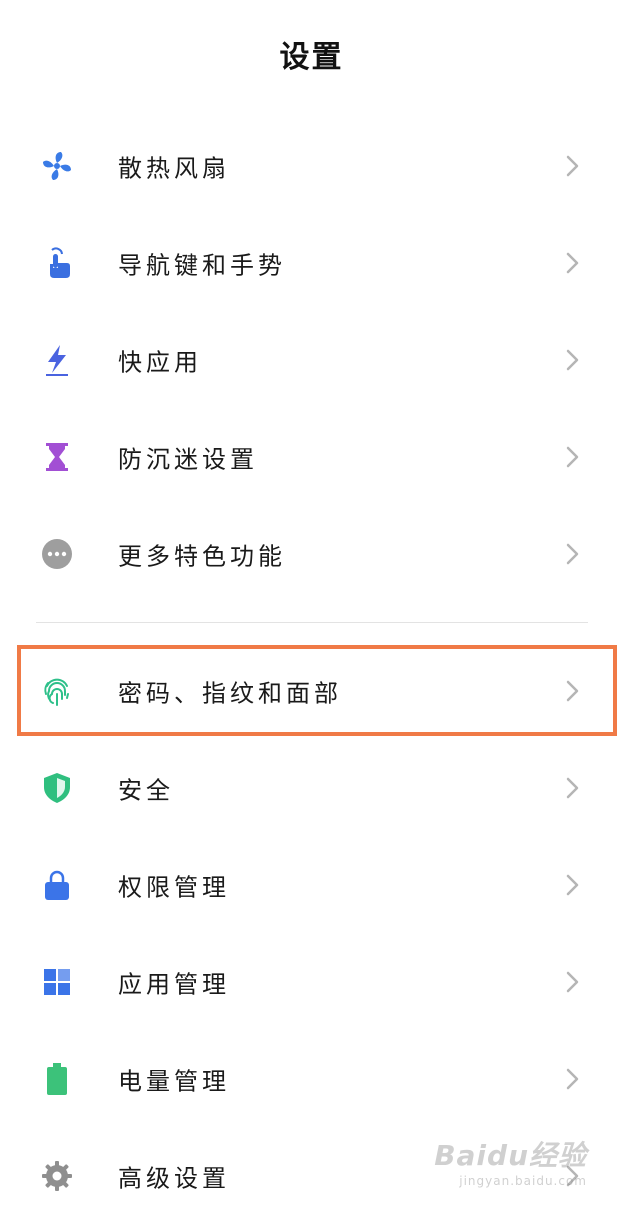 The width and height of the screenshot is (623, 1210). I want to click on fan-icon, so click(57, 166).